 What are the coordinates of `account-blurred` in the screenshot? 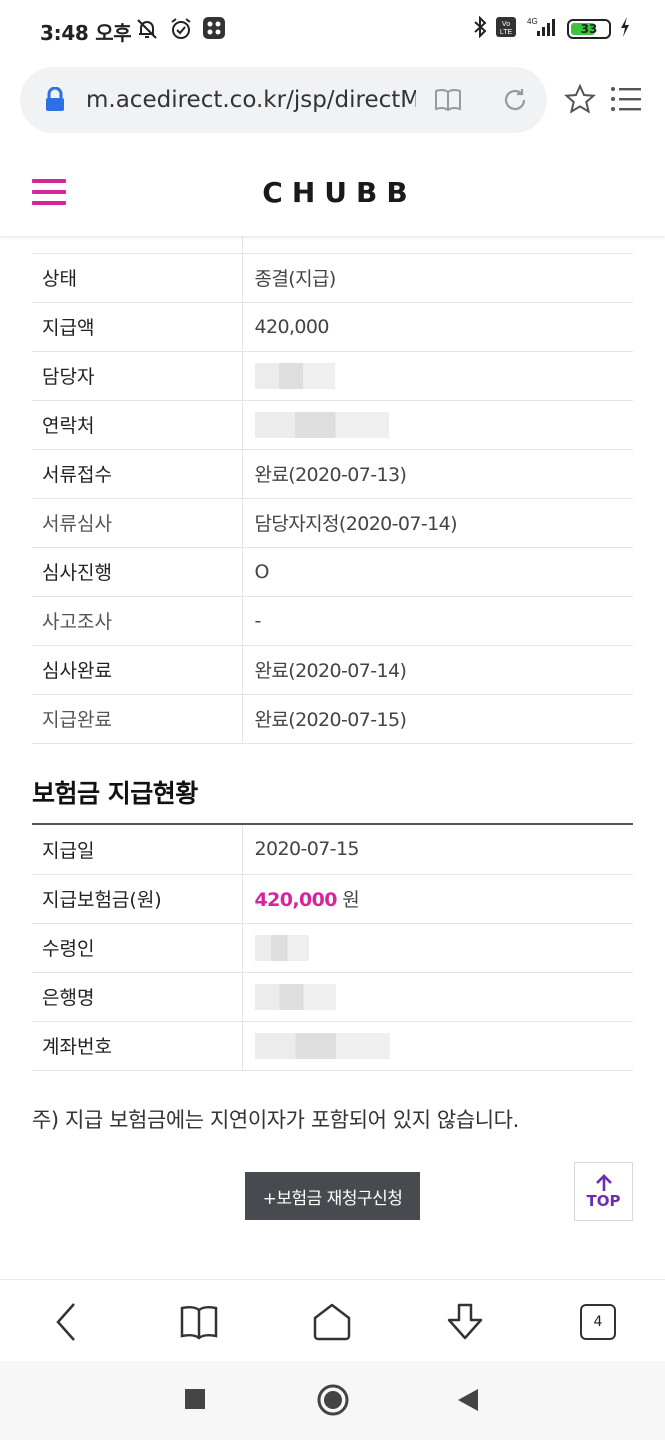 It's located at (437, 1046).